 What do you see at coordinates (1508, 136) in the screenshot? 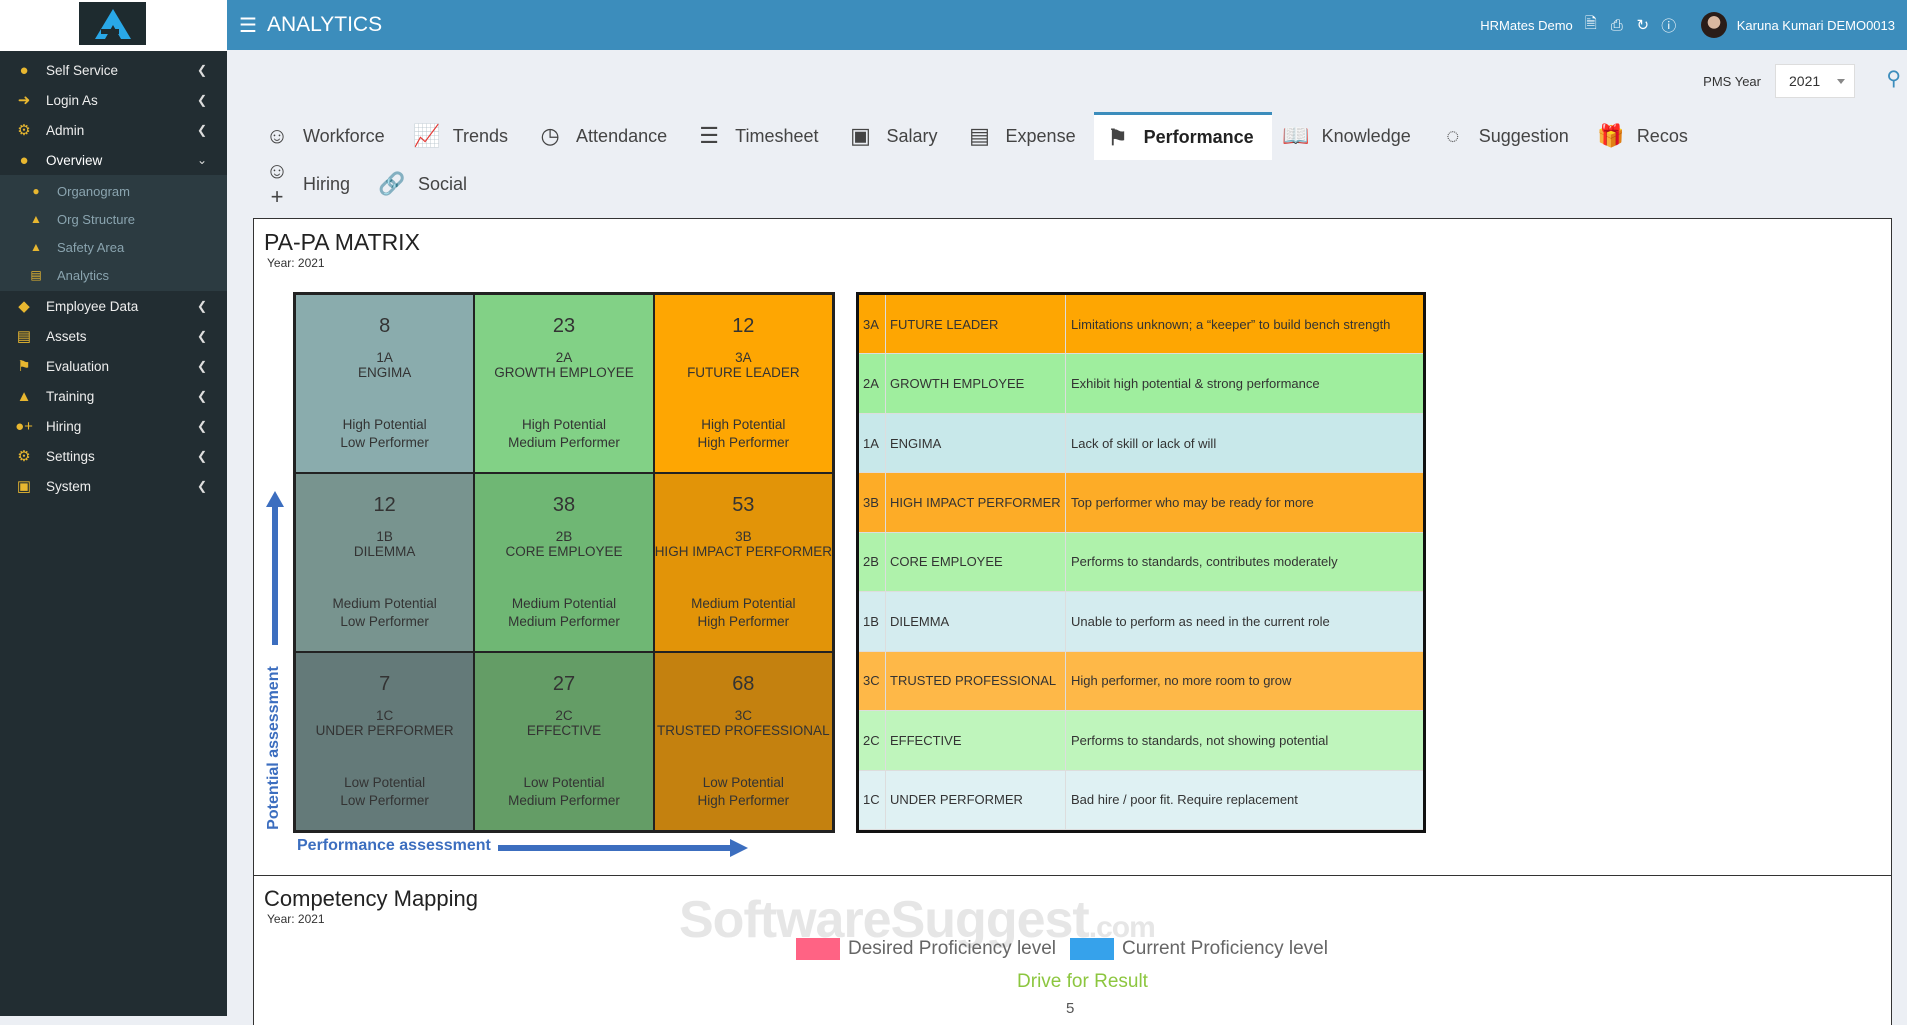
I see `tab-suggestion: ◌ Suggestion` at bounding box center [1508, 136].